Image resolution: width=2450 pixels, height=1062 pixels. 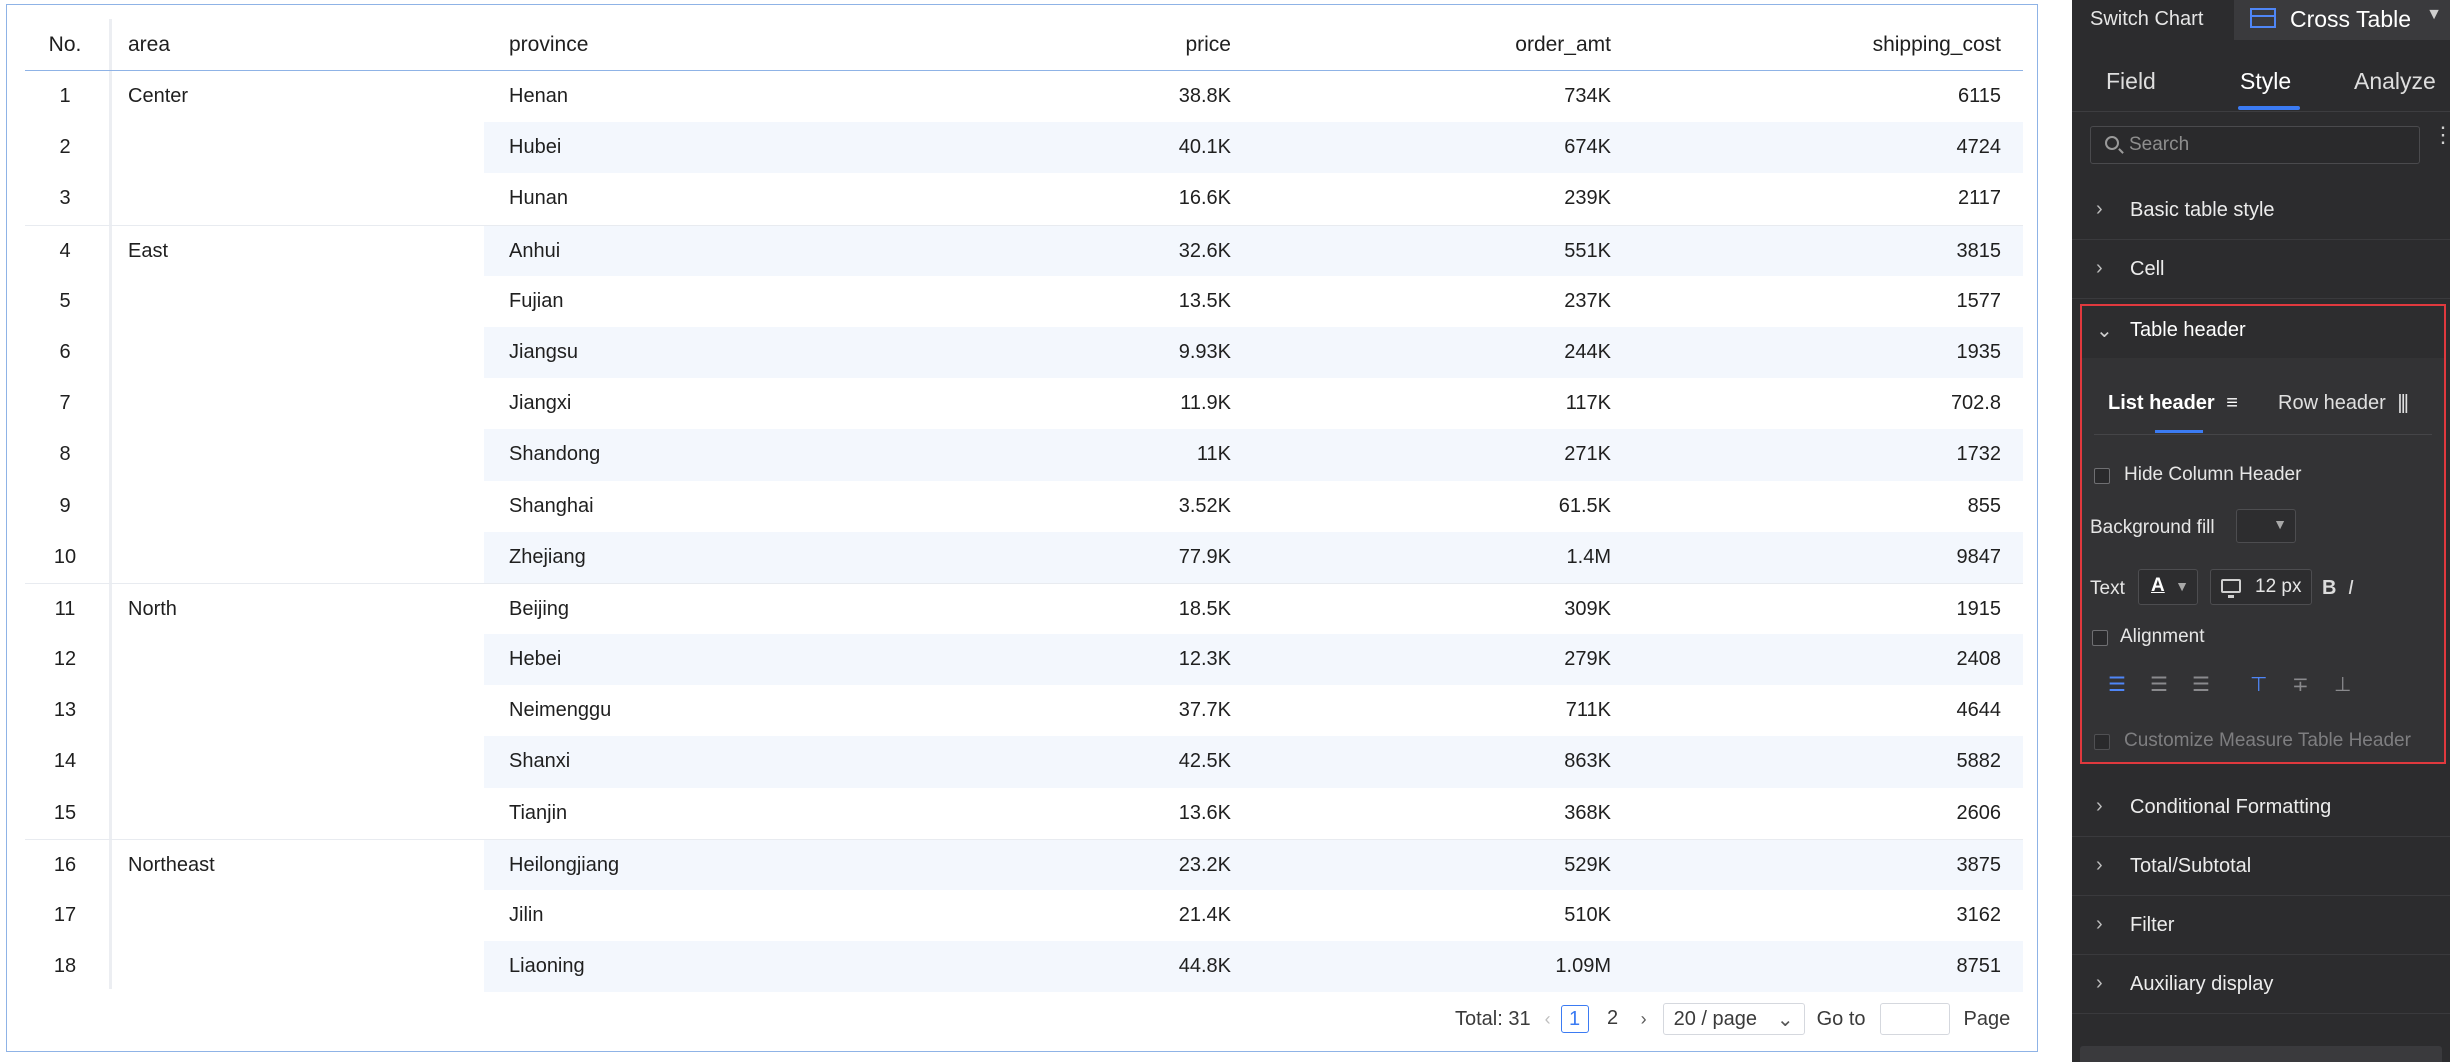 I want to click on cell-province: Henan, so click(x=538, y=96).